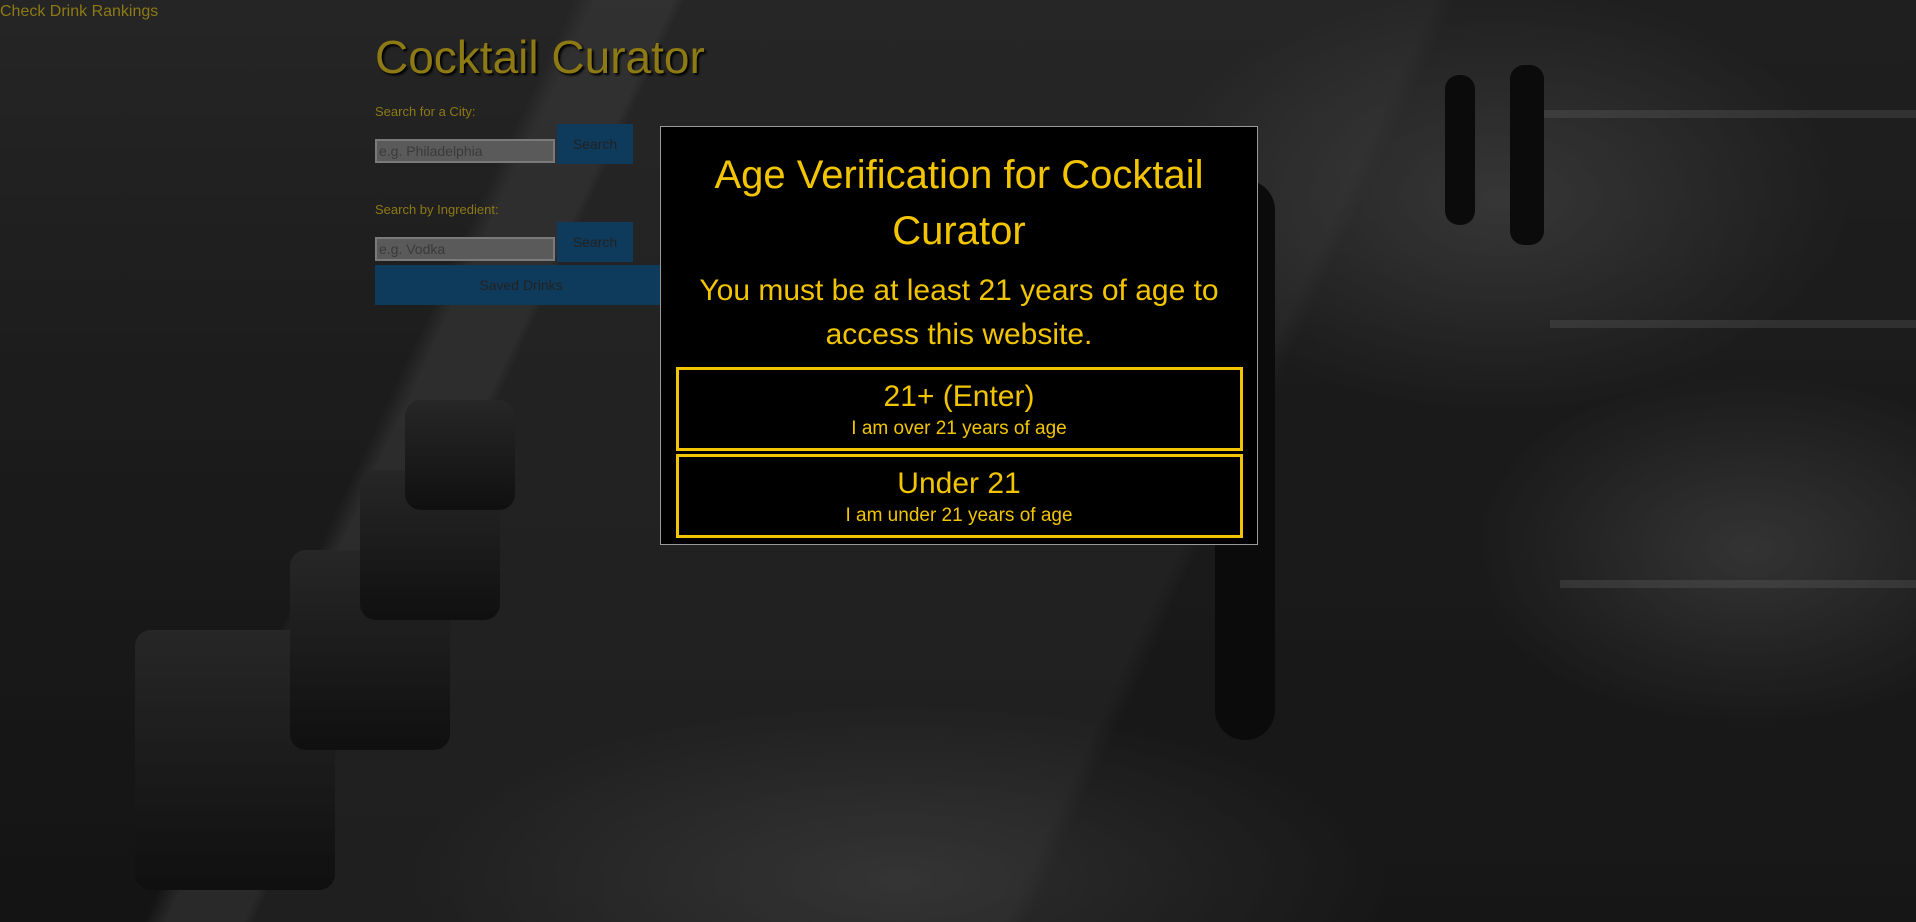 Image resolution: width=1916 pixels, height=922 pixels. What do you see at coordinates (595, 242) in the screenshot?
I see `ingredient-search-button: Search` at bounding box center [595, 242].